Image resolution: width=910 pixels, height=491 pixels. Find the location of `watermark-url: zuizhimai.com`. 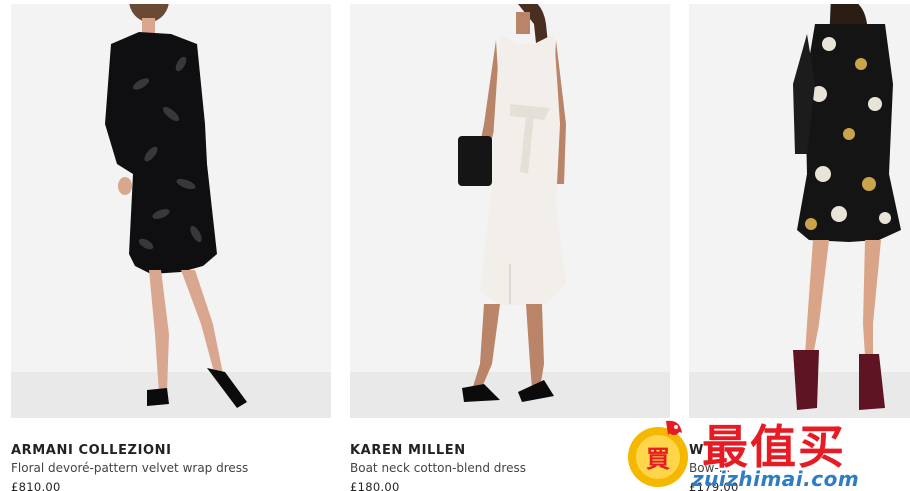

watermark-url: zuizhimai.com is located at coordinates (776, 479).